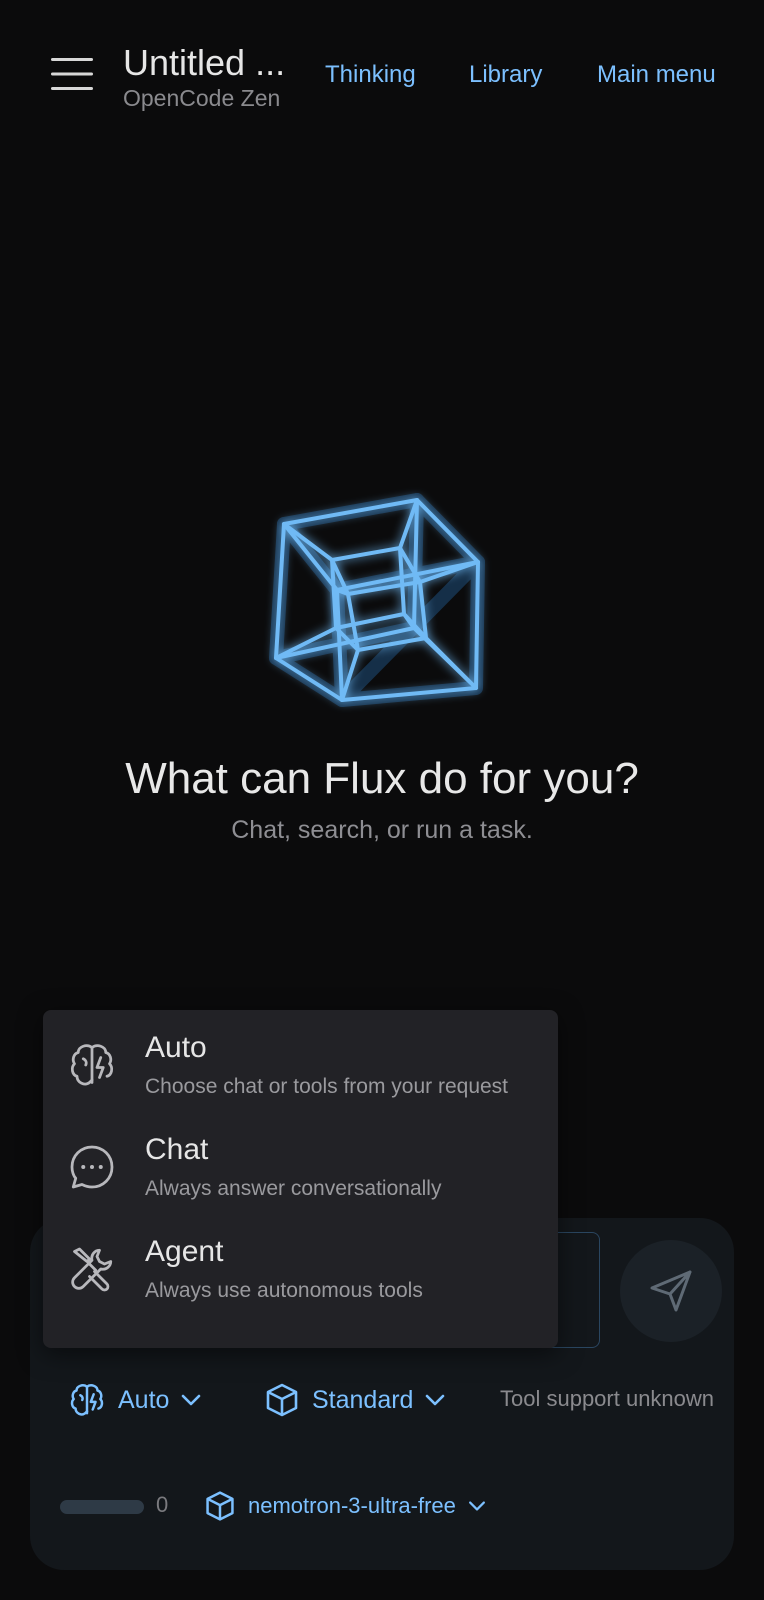  I want to click on model-select: nemotron-3-ultra-free, so click(345, 1506).